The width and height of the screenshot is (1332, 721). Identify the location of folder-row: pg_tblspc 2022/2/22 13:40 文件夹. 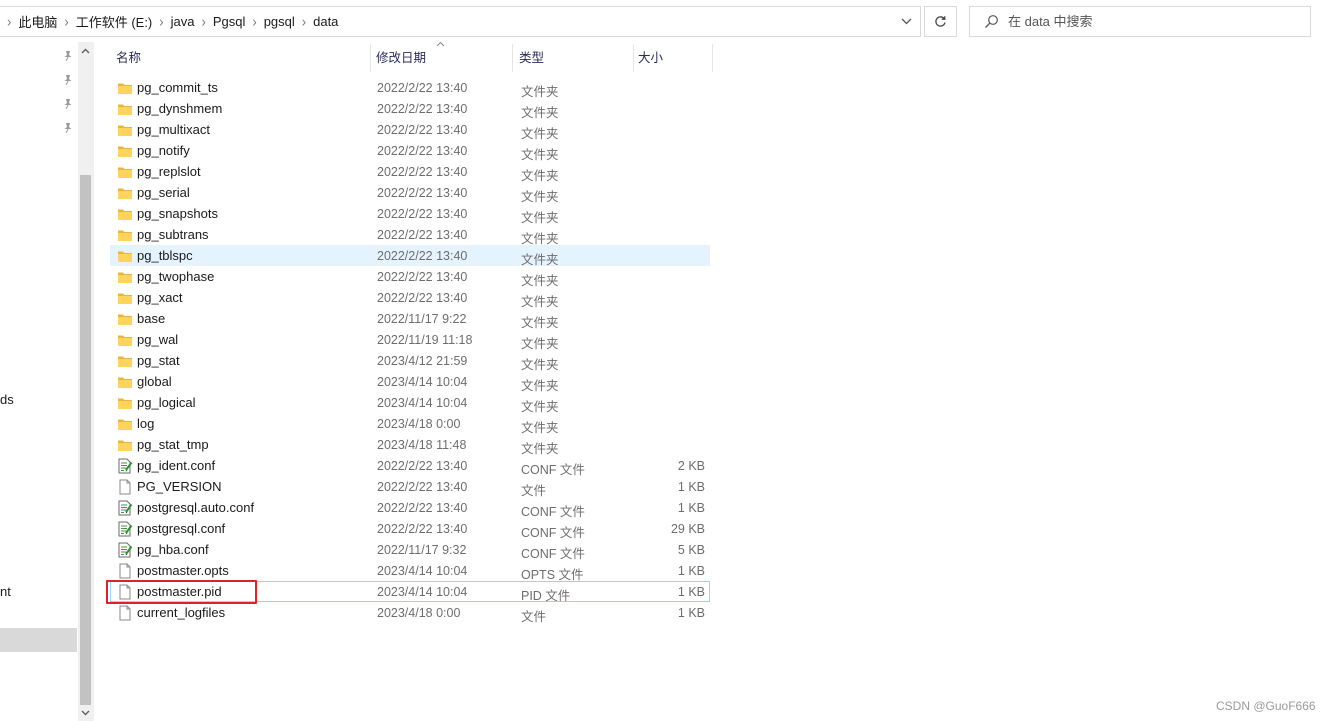
(410, 256).